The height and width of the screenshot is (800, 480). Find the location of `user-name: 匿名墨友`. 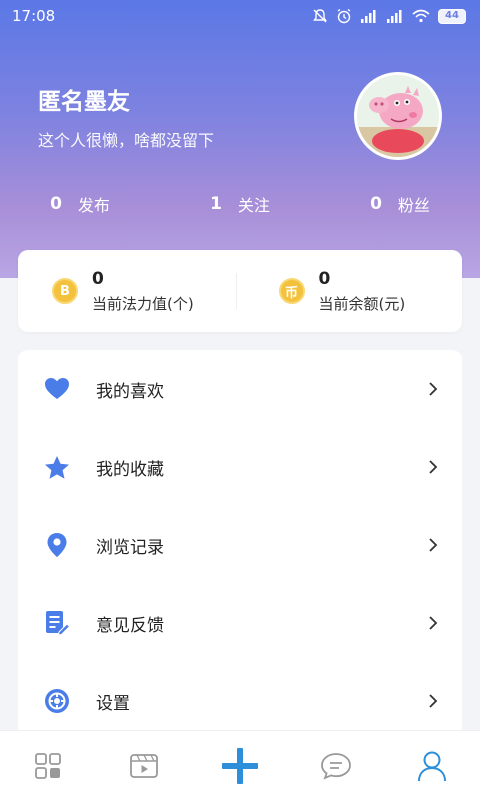

user-name: 匿名墨友 is located at coordinates (84, 99).